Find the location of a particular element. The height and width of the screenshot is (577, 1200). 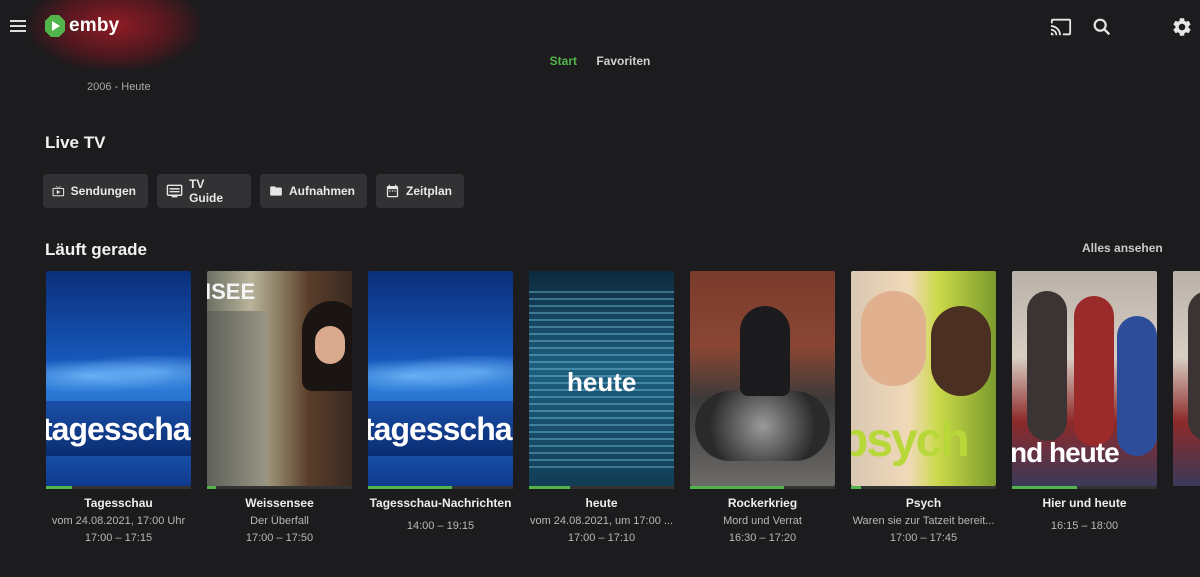

program-time: 17:00 – 17:50 is located at coordinates (279, 538).